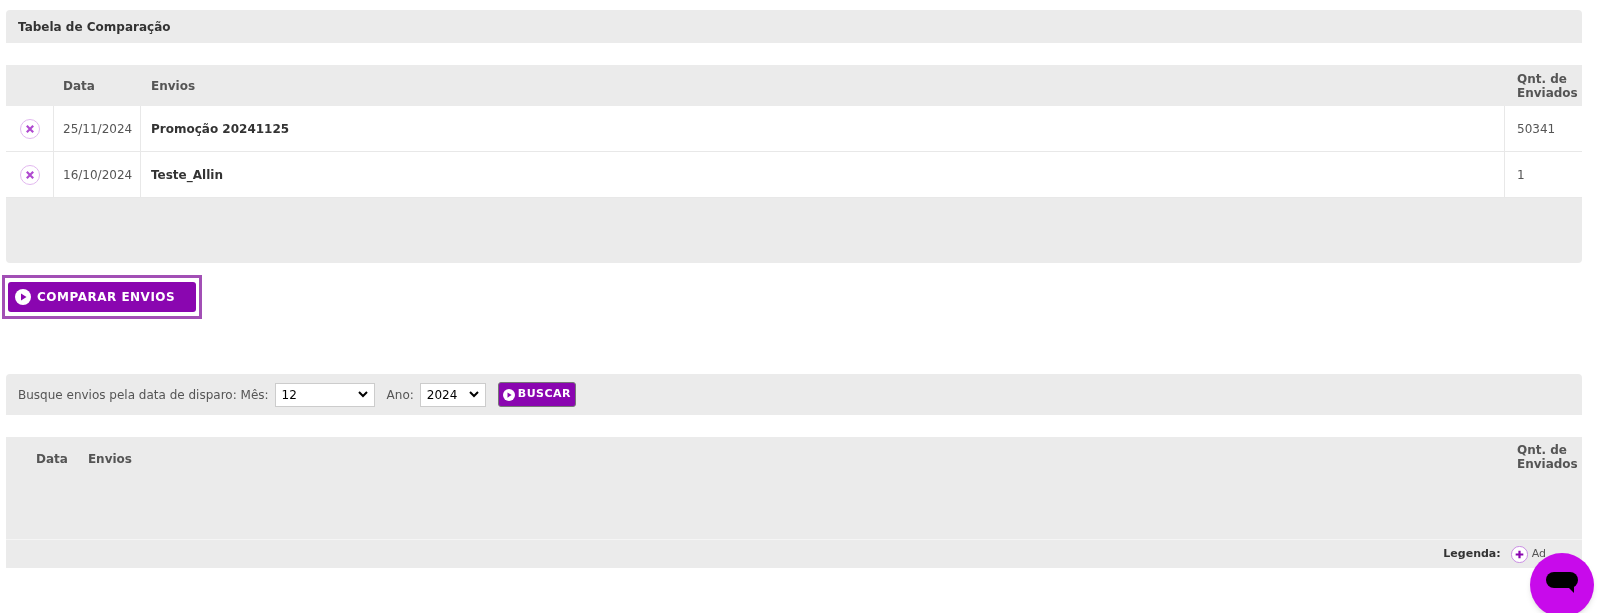 This screenshot has width=1603, height=613. Describe the element at coordinates (1538, 553) in the screenshot. I see `legend-item: Ad` at that location.